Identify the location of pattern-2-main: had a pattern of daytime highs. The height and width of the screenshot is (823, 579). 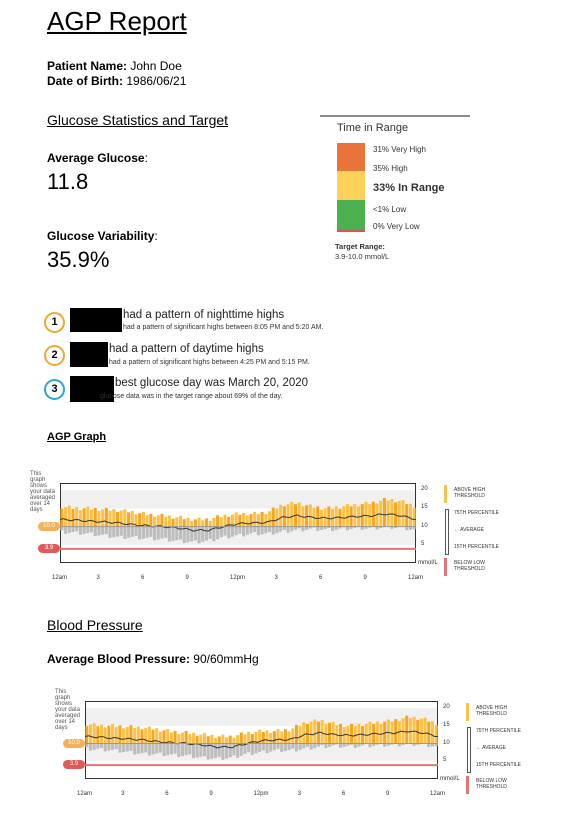
(186, 349).